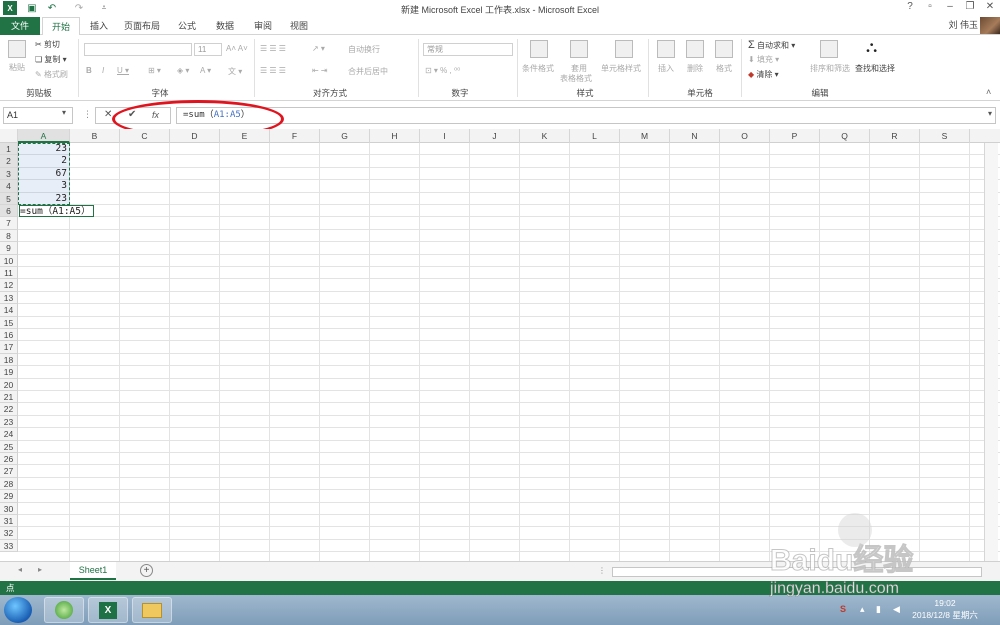 This screenshot has width=1000, height=625. I want to click on row-header: 32, so click(9, 533).